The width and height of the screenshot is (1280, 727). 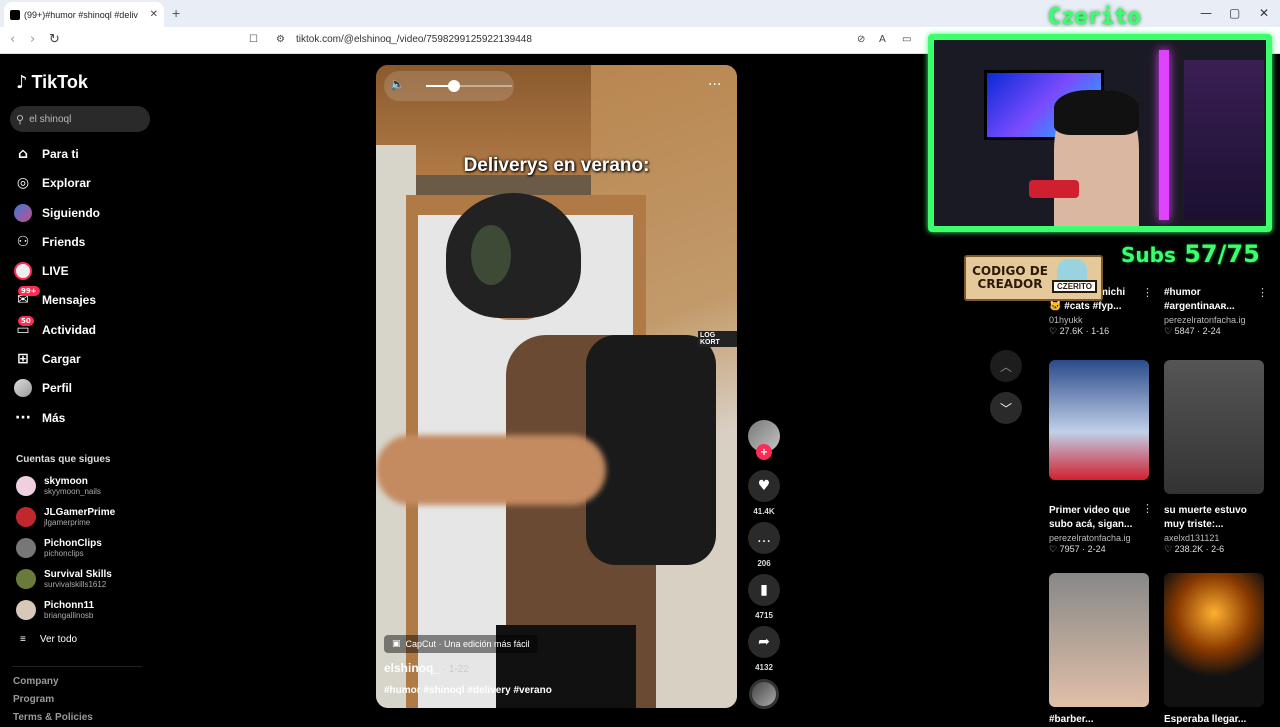 I want to click on footer-terms-link: Terms & Policies, so click(x=53, y=717).